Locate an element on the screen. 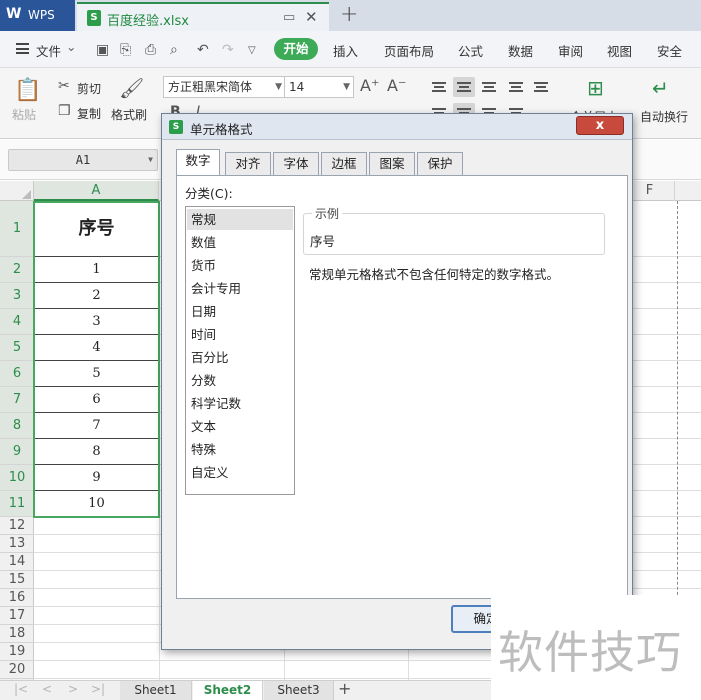 Image resolution: width=701 pixels, height=700 pixels. file-tab: S 百度经验.xlsx ▭ ✕ is located at coordinates (203, 16).